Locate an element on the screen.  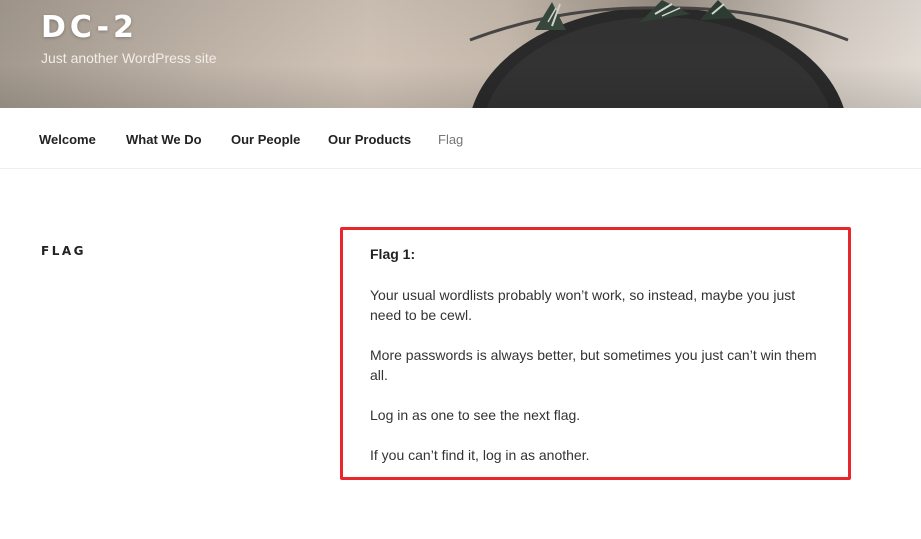
site-title: DC-2 is located at coordinates (89, 27).